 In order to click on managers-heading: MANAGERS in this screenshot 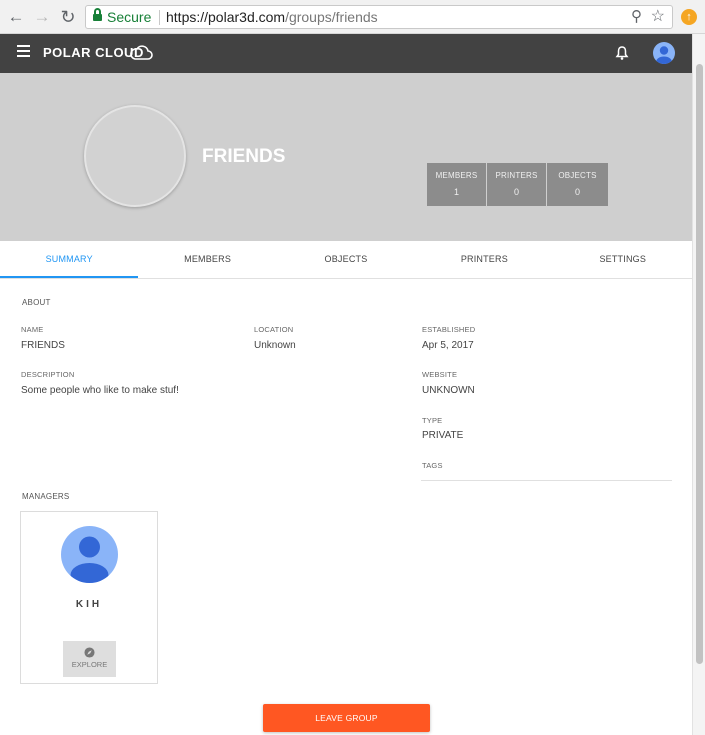, I will do `click(46, 496)`.